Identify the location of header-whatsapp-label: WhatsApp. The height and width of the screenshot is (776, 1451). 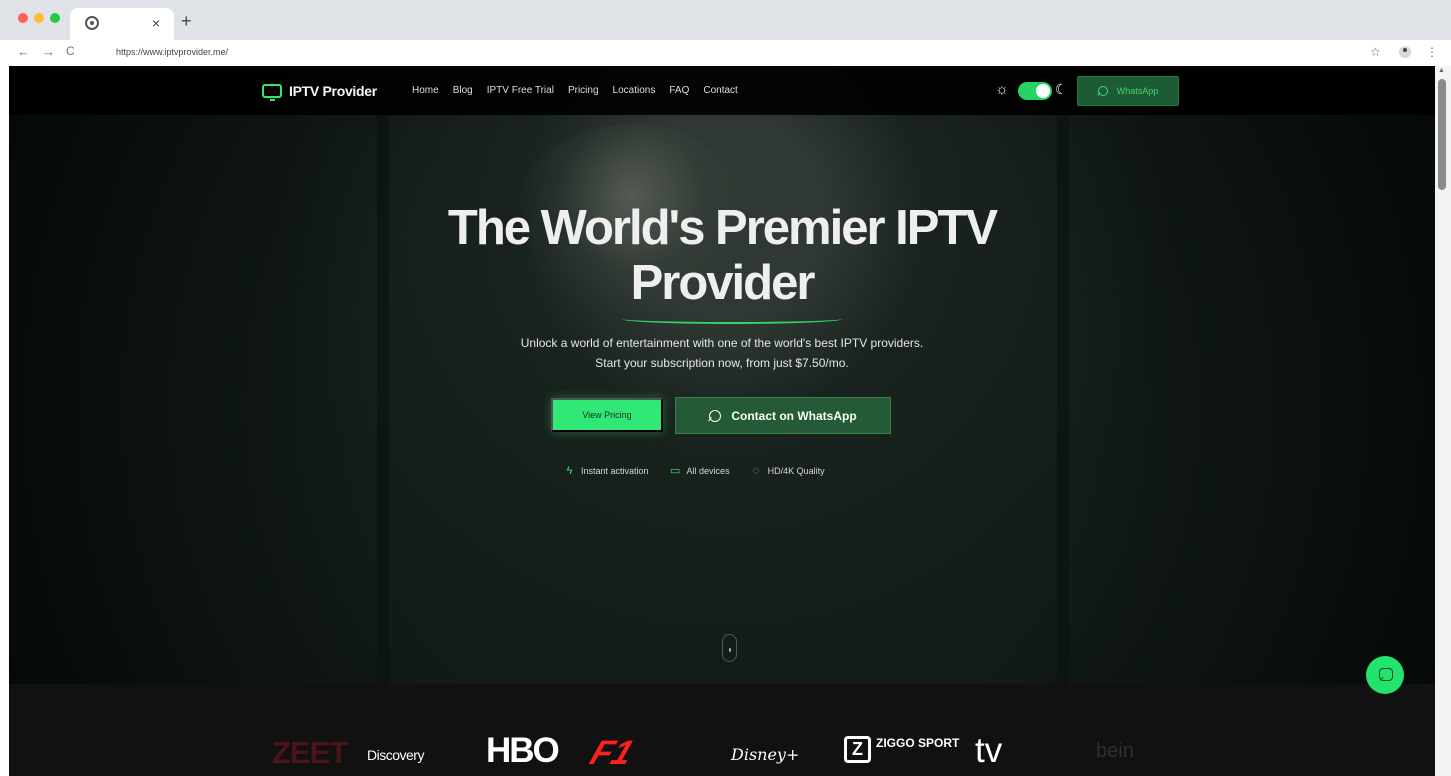
(1137, 91).